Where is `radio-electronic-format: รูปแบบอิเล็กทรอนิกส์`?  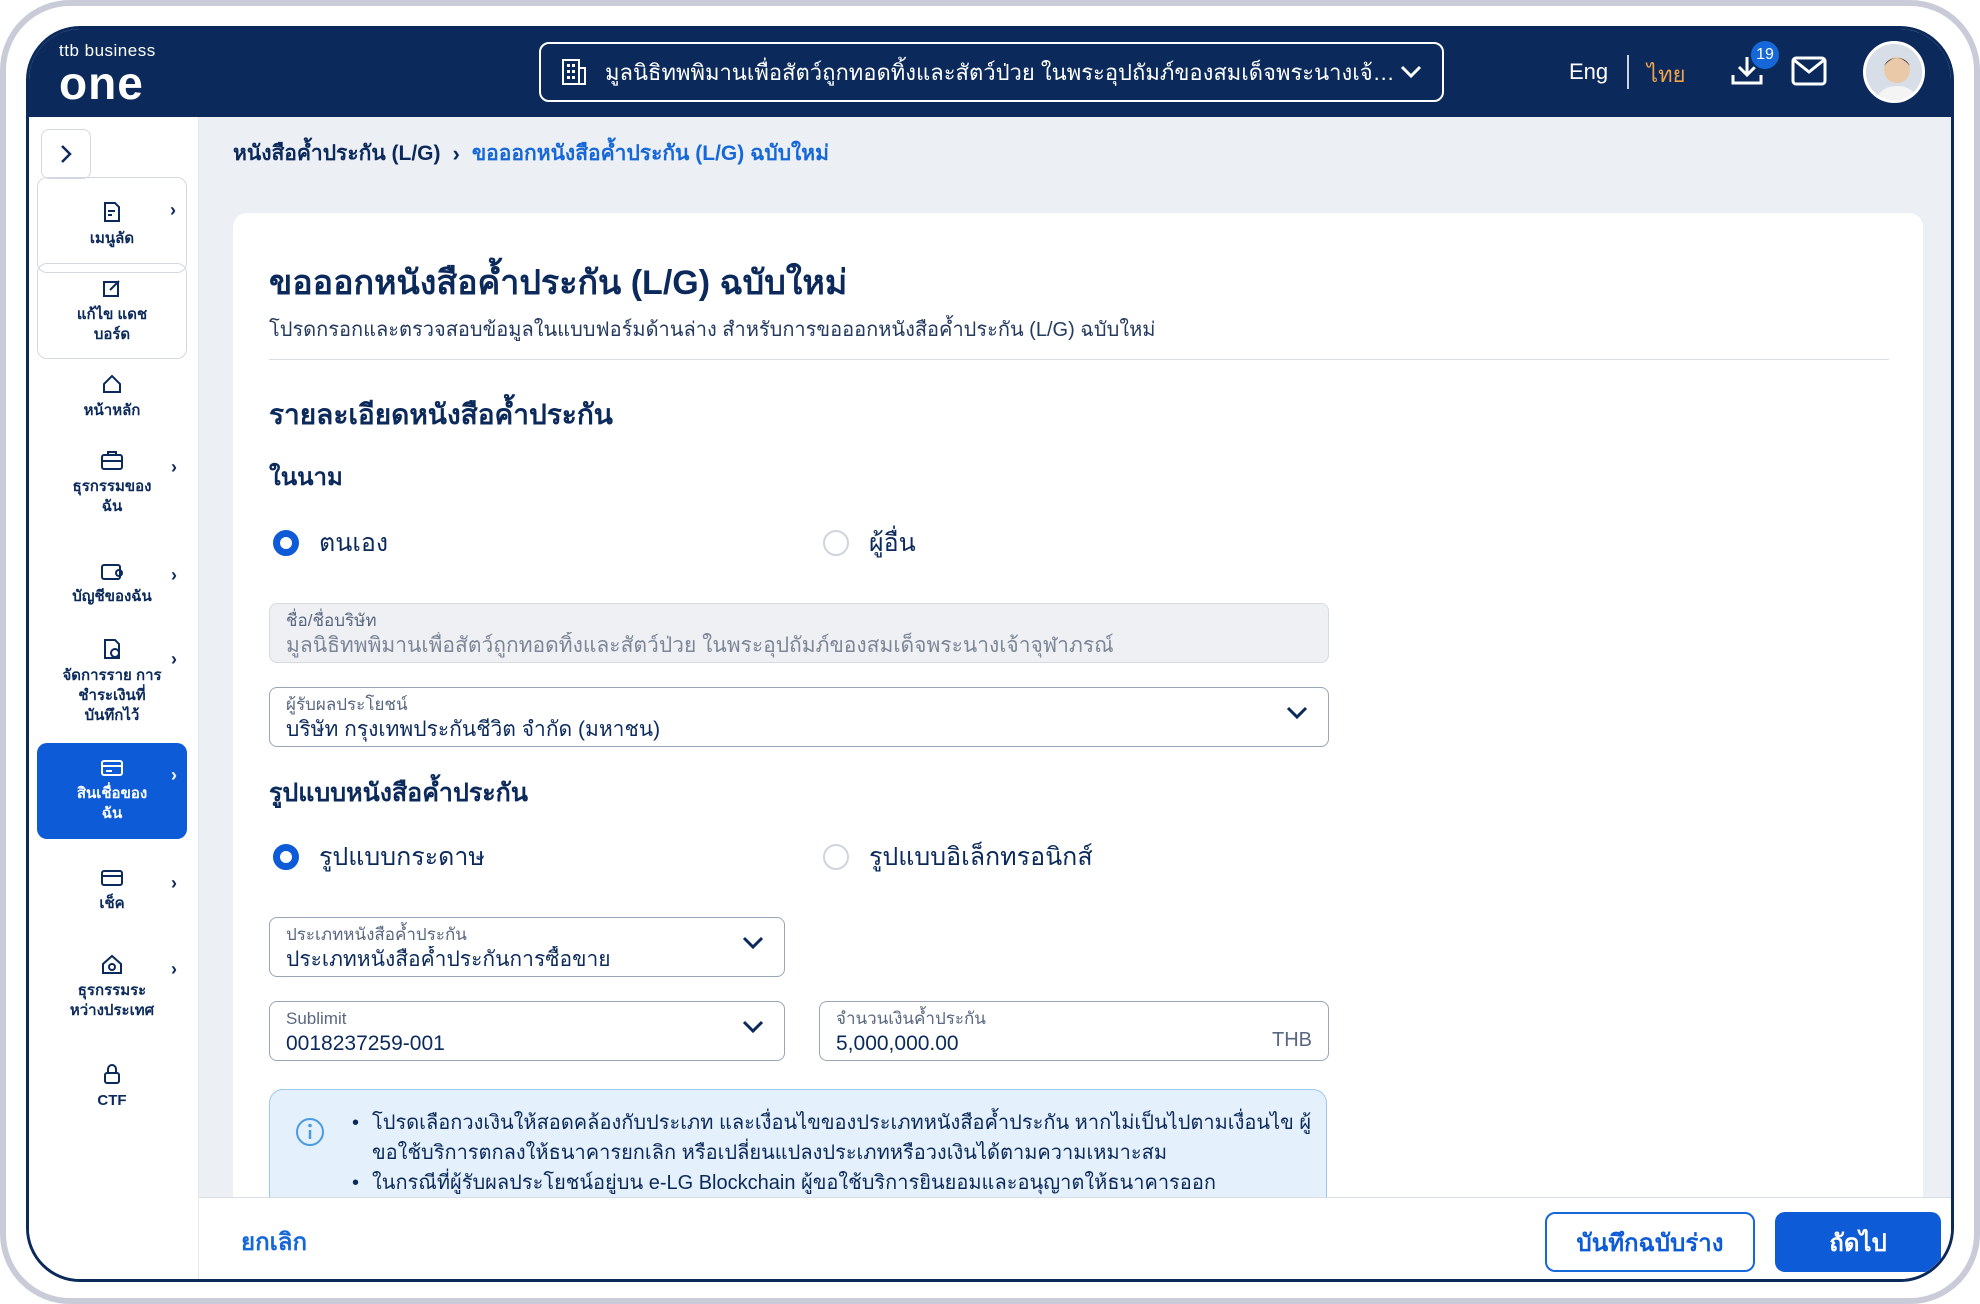 radio-electronic-format: รูปแบบอิเล็กทรอนิกส์ is located at coordinates (958, 857).